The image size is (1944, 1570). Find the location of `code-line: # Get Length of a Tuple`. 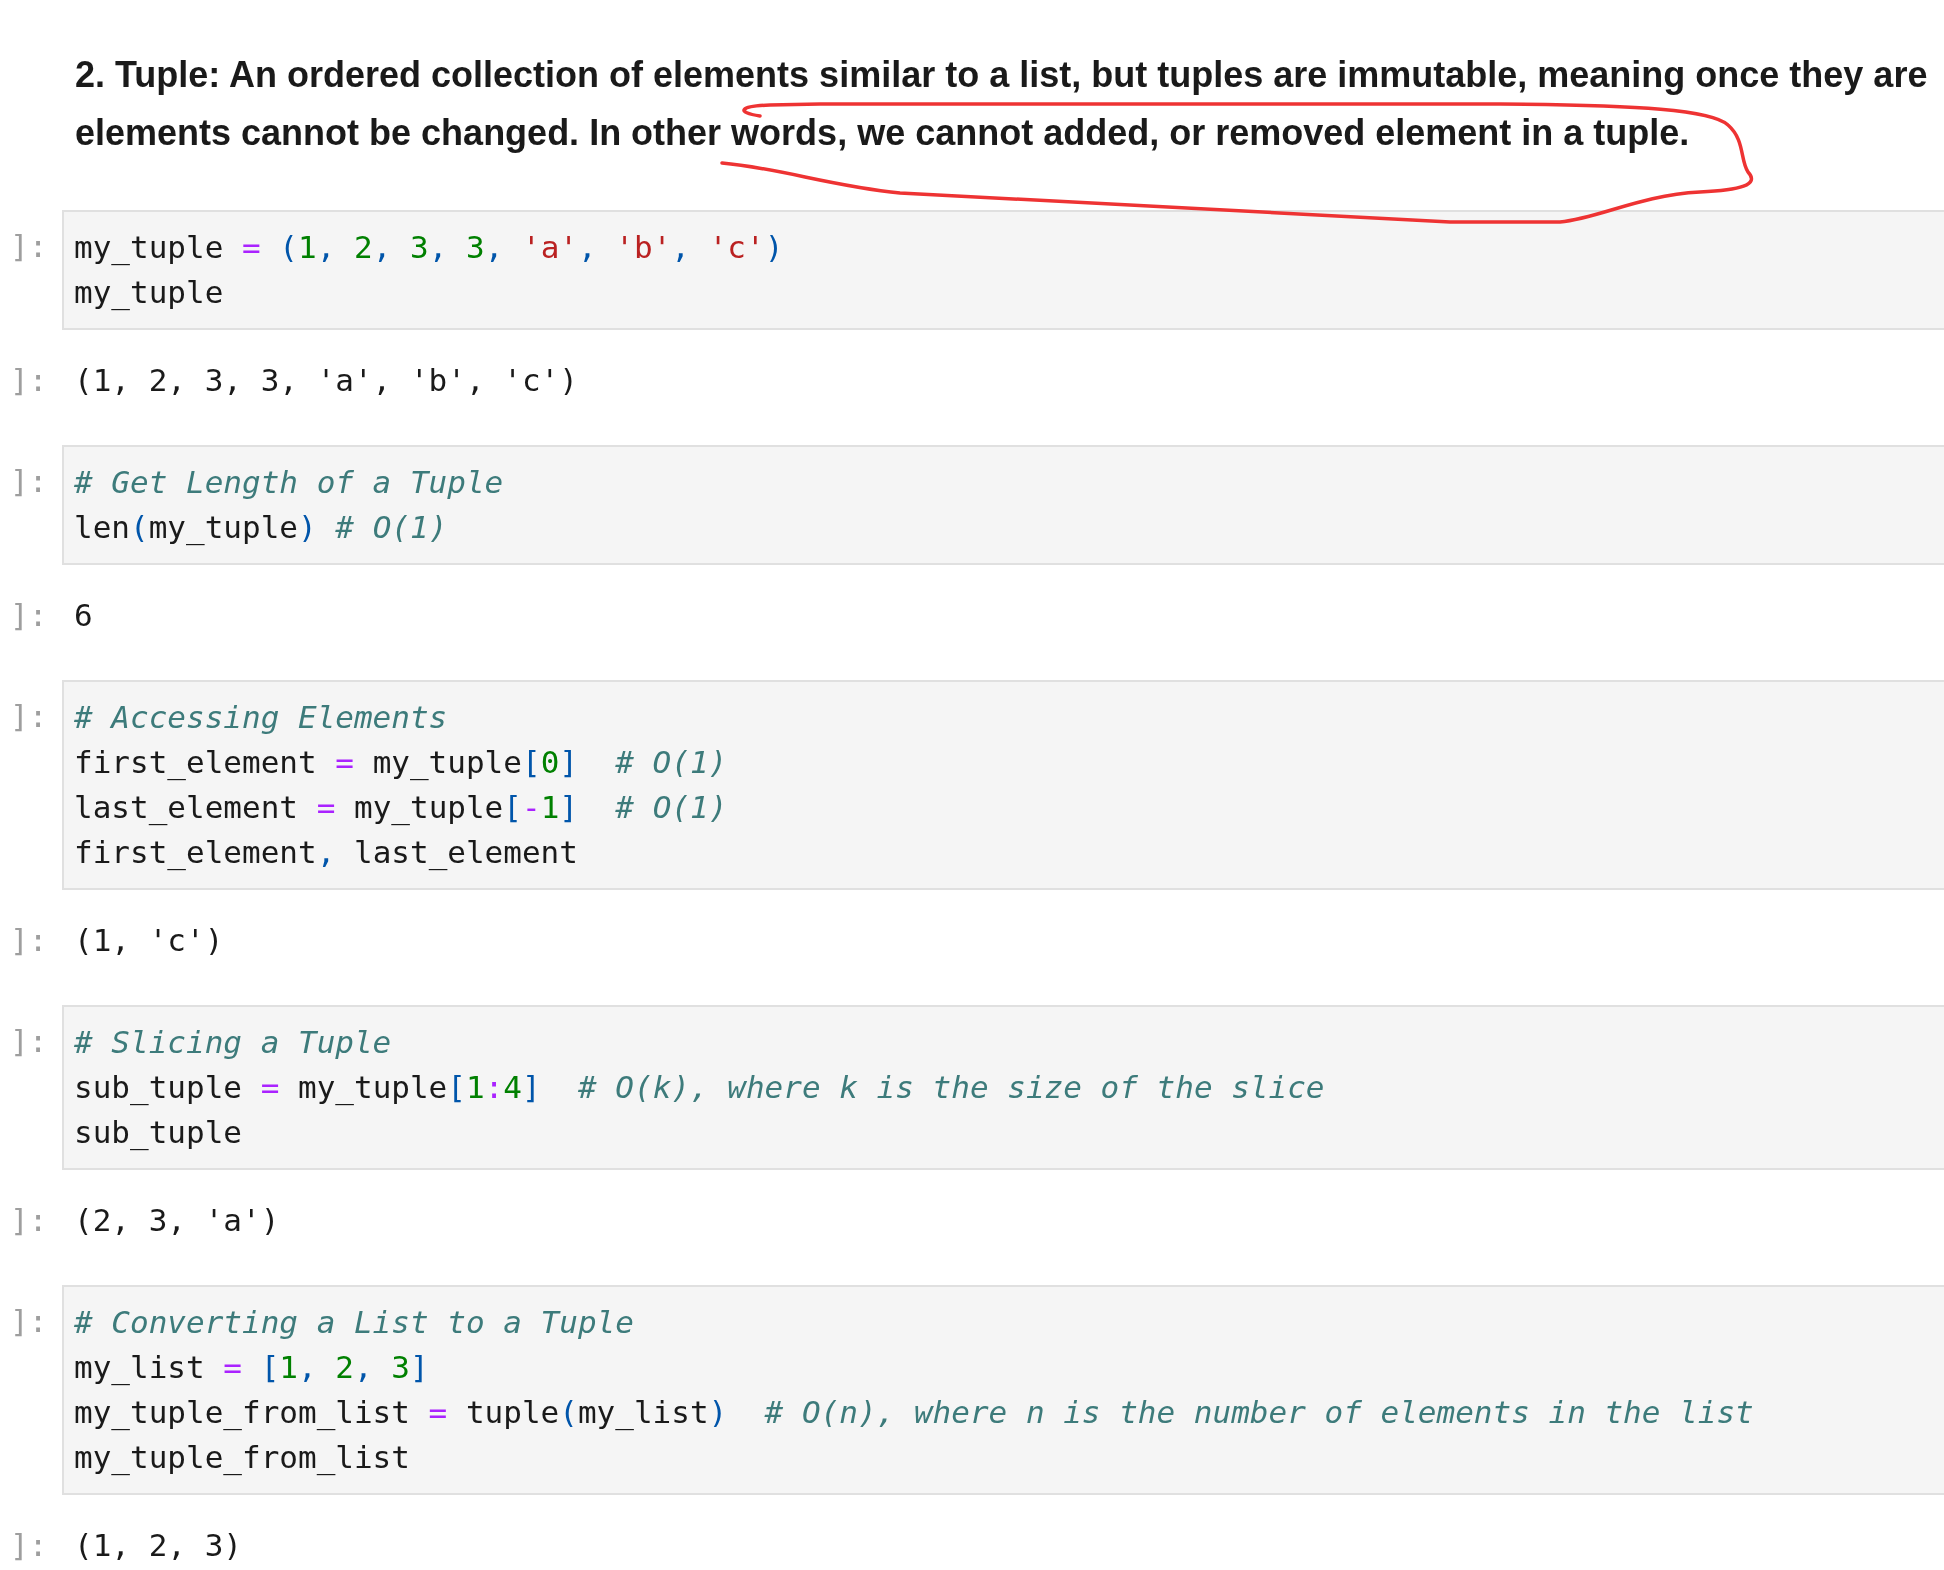

code-line: # Get Length of a Tuple is located at coordinates (289, 482).